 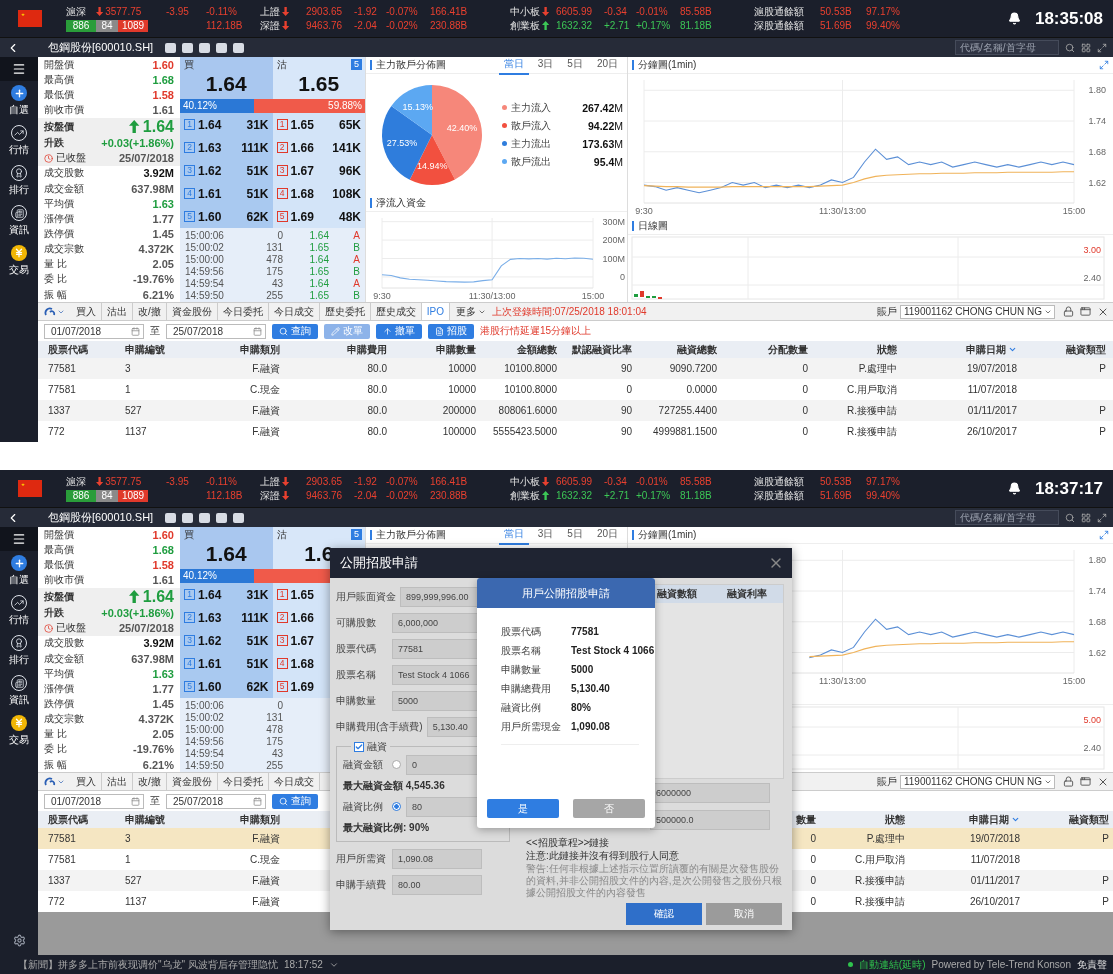 I want to click on quota-percent: 99.40%, so click(x=883, y=25).